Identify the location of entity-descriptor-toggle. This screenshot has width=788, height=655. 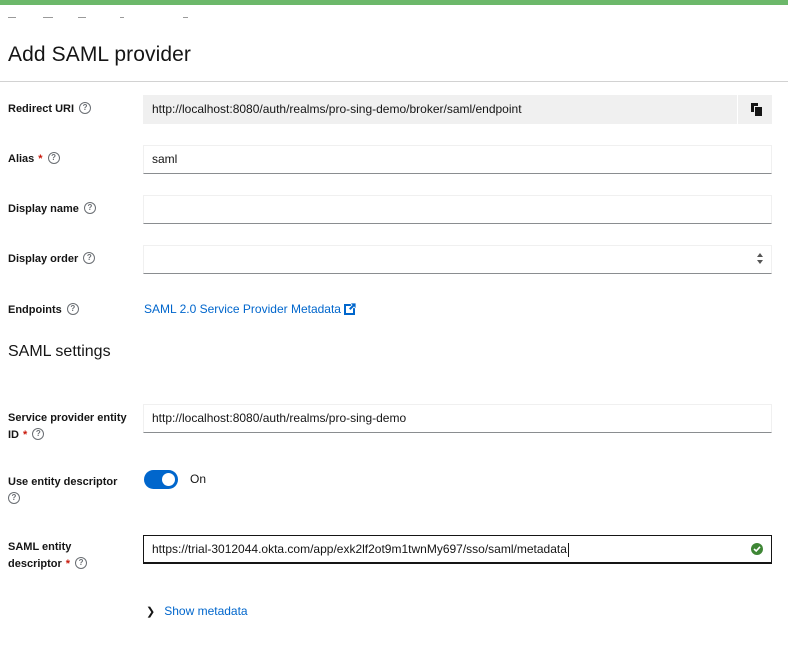
(161, 479).